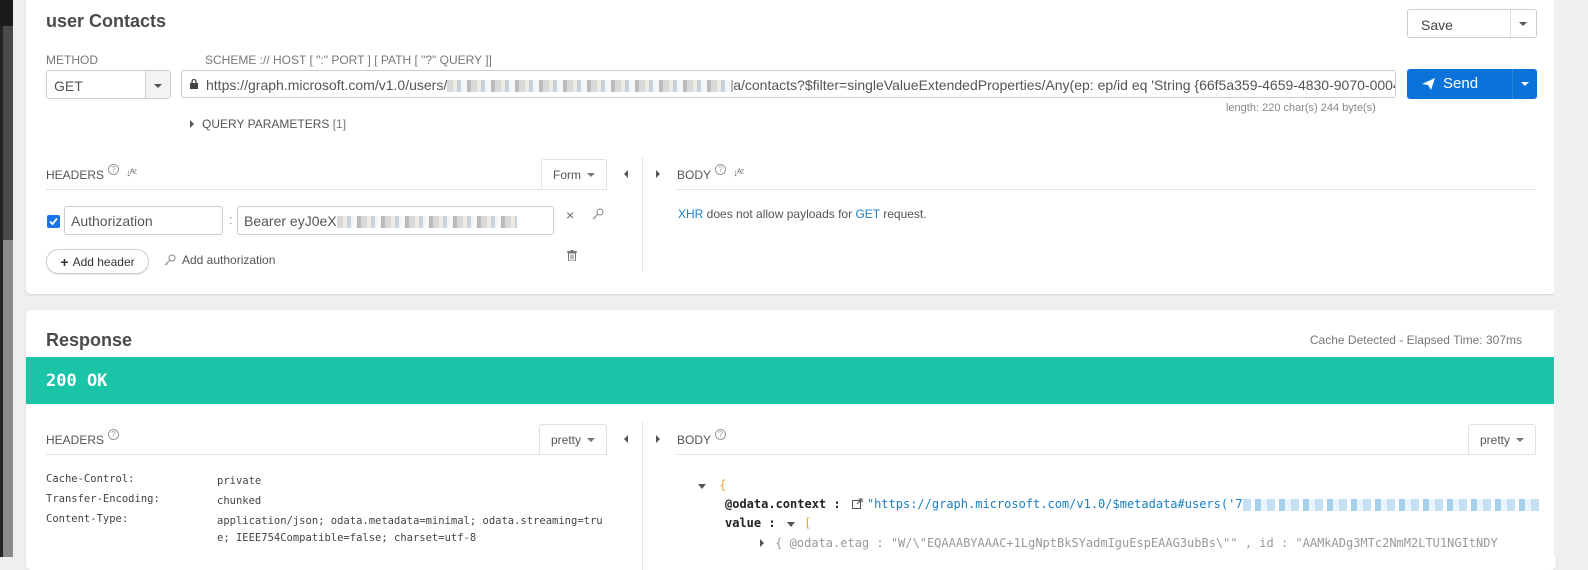 This screenshot has width=1588, height=570. I want to click on response-header-value: chunked, so click(239, 501).